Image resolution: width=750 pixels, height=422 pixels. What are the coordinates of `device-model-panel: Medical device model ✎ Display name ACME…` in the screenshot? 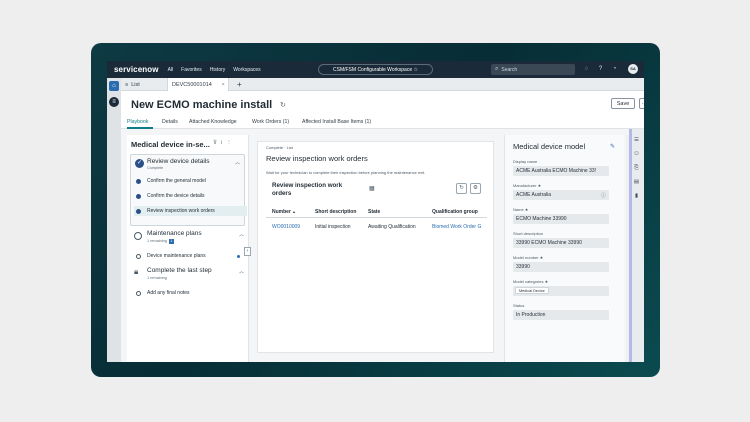 It's located at (564, 248).